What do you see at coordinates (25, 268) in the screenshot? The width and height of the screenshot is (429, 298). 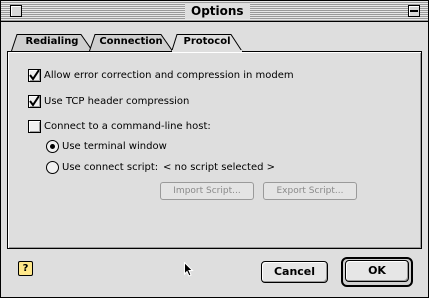 I see `help-icon: ?` at bounding box center [25, 268].